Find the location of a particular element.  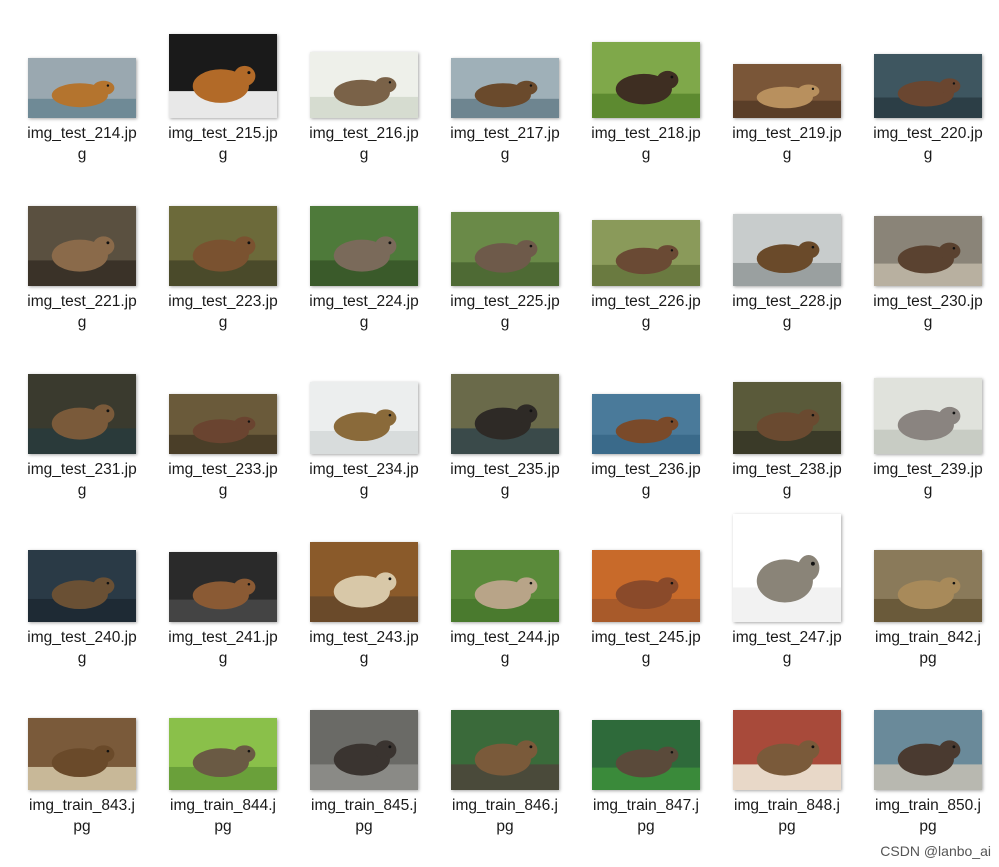

file-item: img_test_235.jp g is located at coordinates (505, 434).